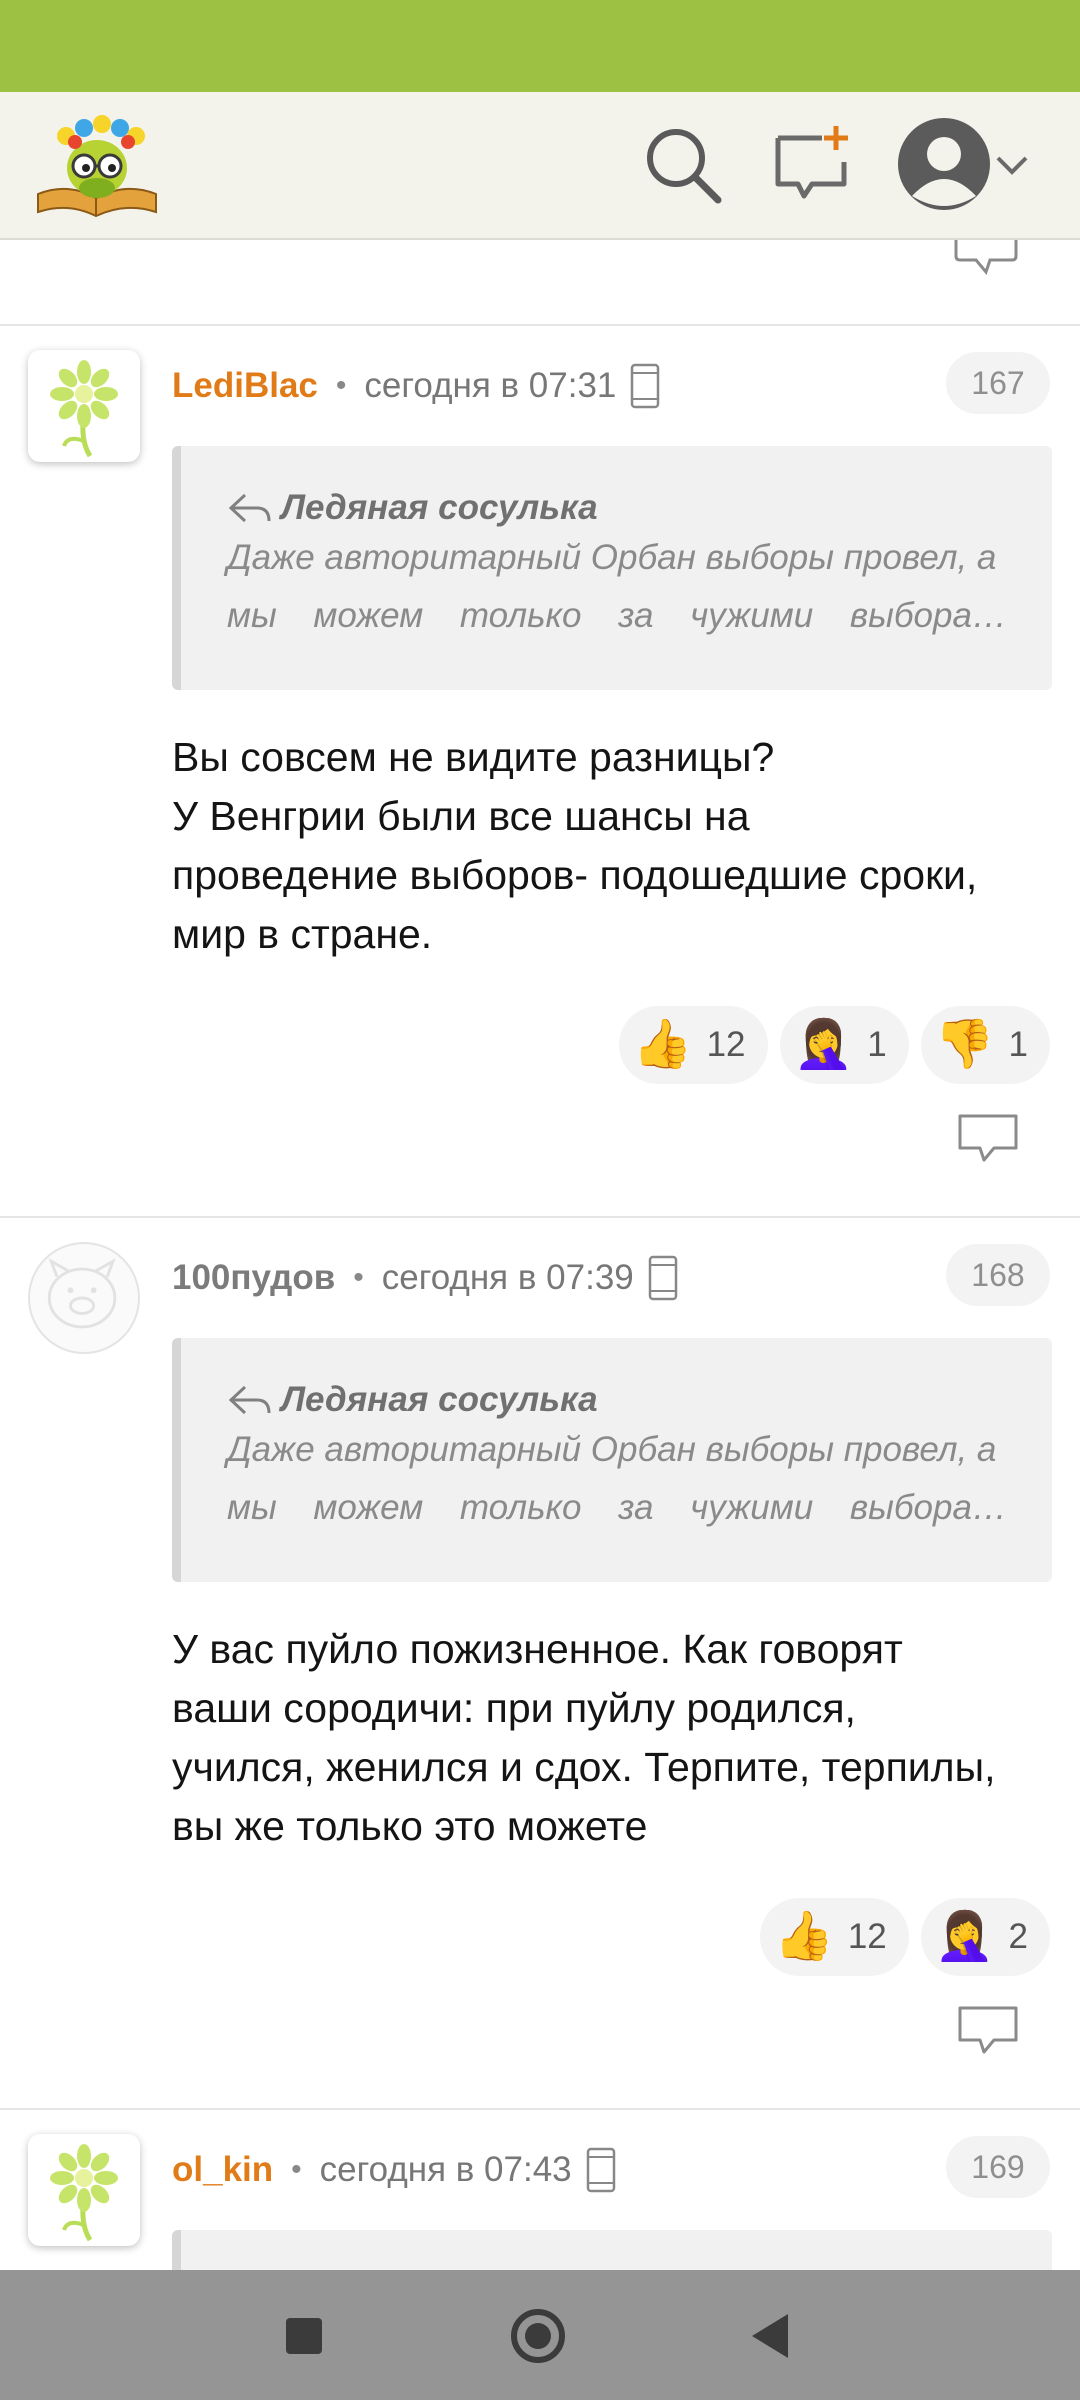 Image resolution: width=1080 pixels, height=2400 pixels. What do you see at coordinates (253, 1278) in the screenshot?
I see `author-name: 100пудов` at bounding box center [253, 1278].